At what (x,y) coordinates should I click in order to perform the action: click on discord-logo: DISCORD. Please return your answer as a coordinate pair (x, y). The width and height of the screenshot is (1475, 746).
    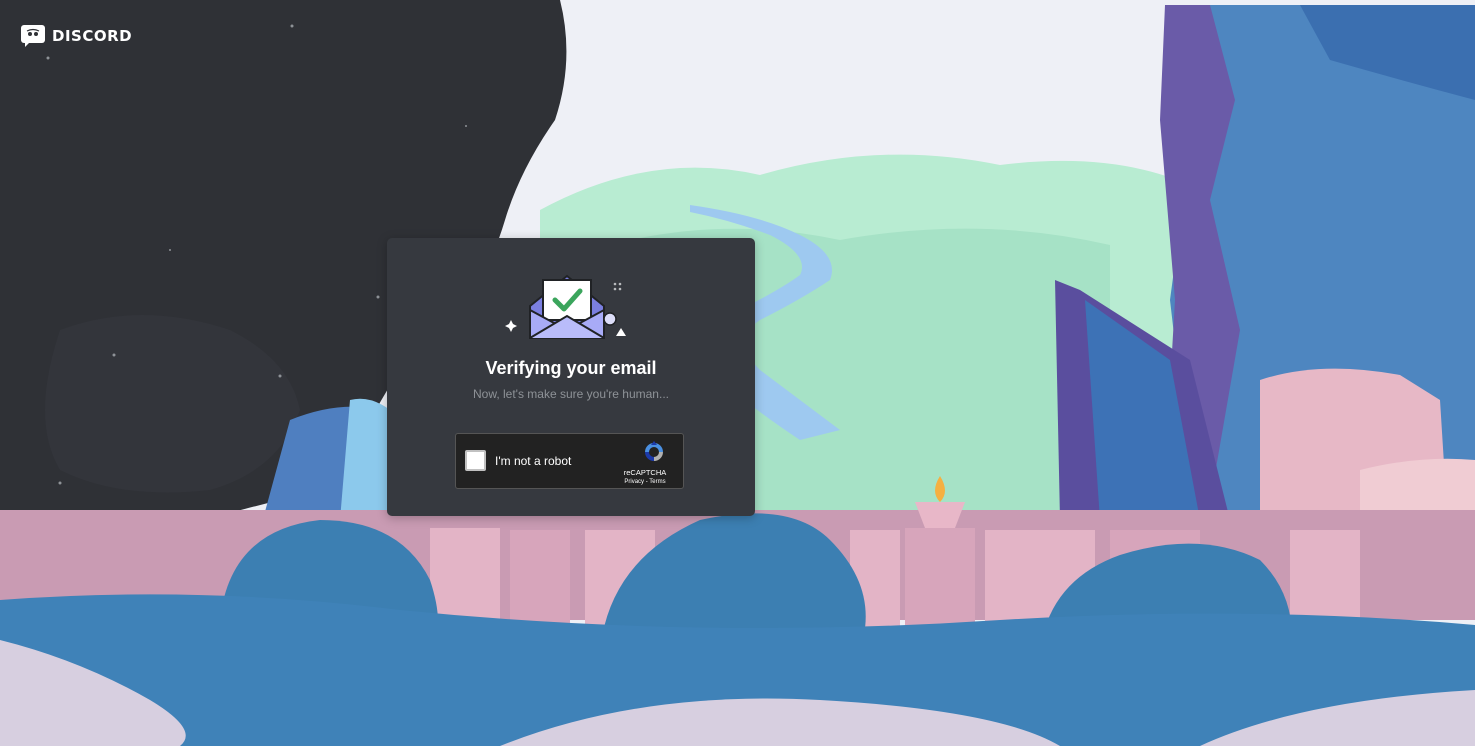
    Looking at the image, I should click on (76, 36).